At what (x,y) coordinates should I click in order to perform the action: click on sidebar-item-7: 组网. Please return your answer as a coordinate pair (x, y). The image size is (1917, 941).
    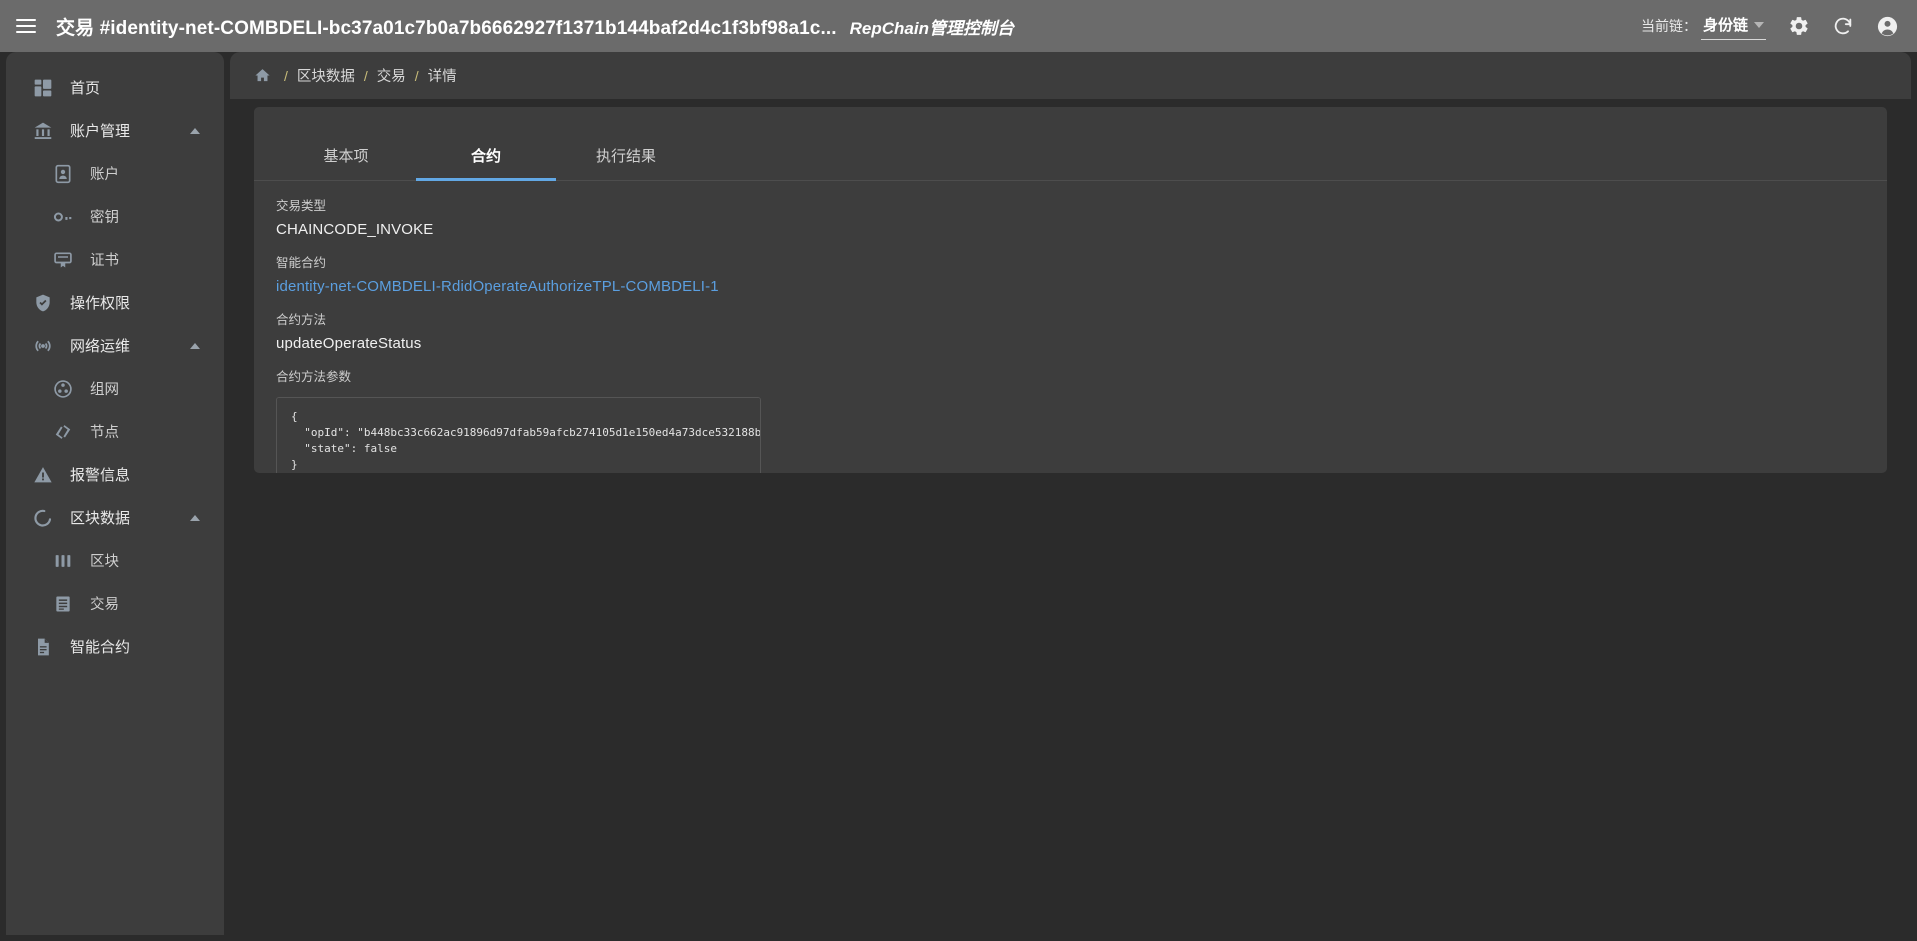
    Looking at the image, I should click on (115, 388).